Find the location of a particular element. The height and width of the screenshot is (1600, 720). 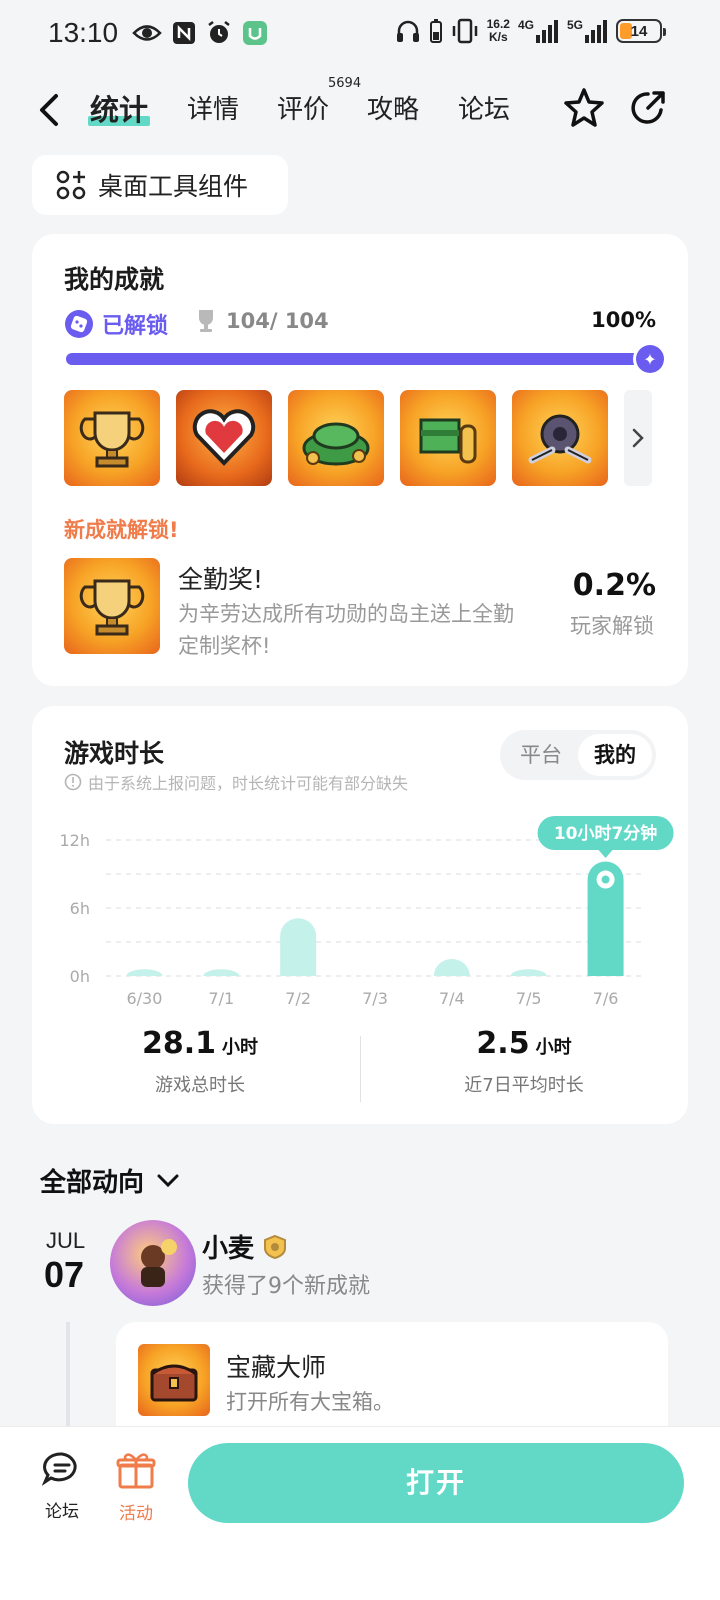

tab-reviews: 评价 is located at coordinates (303, 110).